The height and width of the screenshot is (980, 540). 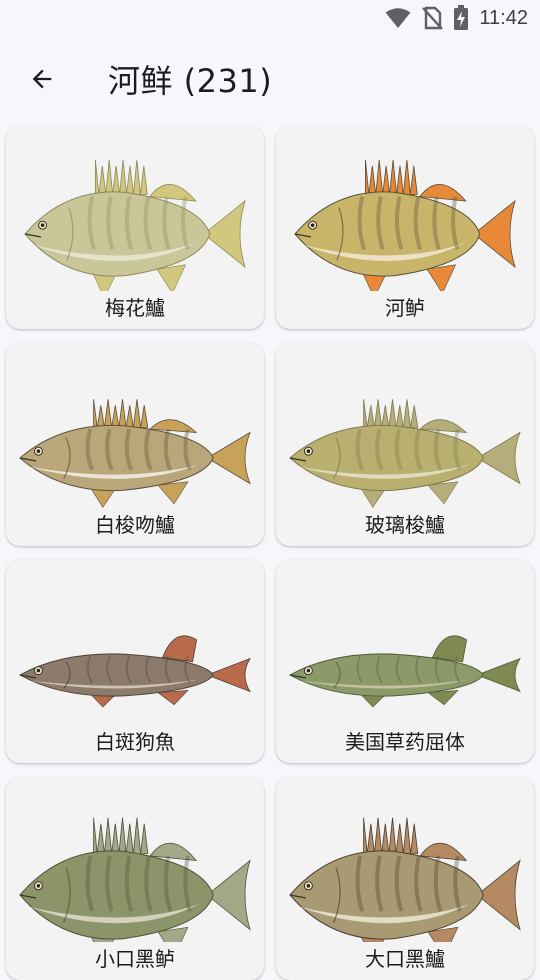 I want to click on fish-card: 白斑狗魚, so click(x=135, y=661).